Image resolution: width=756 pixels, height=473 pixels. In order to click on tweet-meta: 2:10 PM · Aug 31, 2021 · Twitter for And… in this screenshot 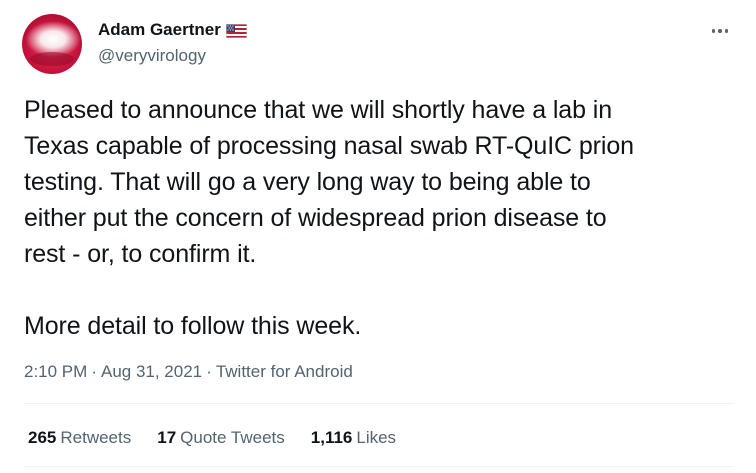, I will do `click(188, 372)`.